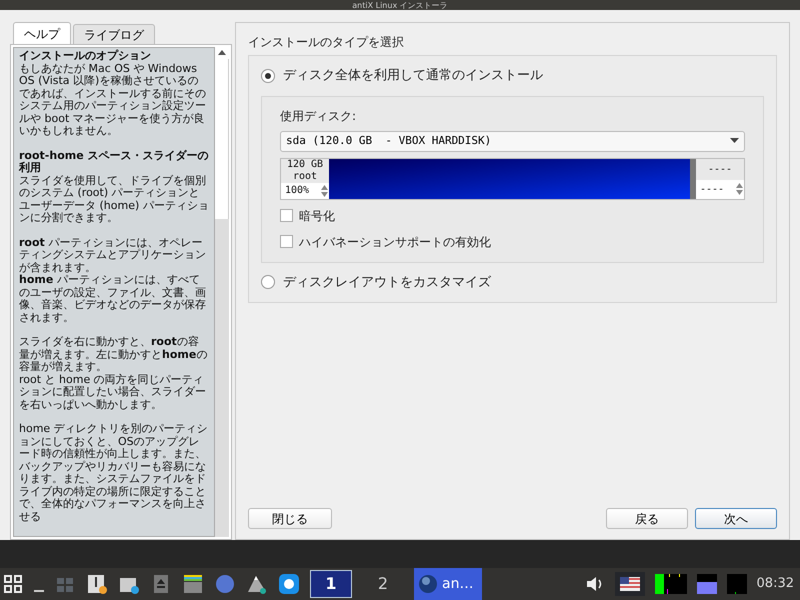 The width and height of the screenshot is (800, 600). What do you see at coordinates (387, 283) in the screenshot?
I see `radio-label: ディスクレイアウトをカスタマイズ` at bounding box center [387, 283].